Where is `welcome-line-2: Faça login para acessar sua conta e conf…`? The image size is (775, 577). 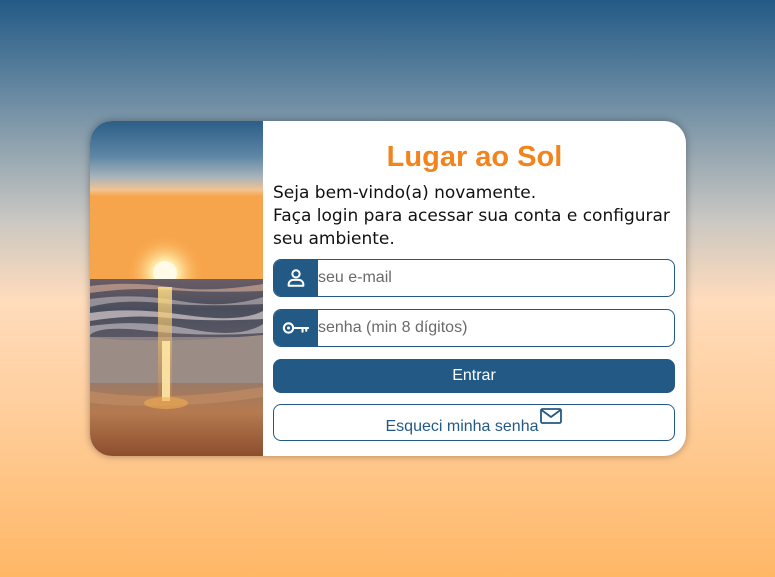
welcome-line-2: Faça login para acessar sua conta e conf… is located at coordinates (471, 227).